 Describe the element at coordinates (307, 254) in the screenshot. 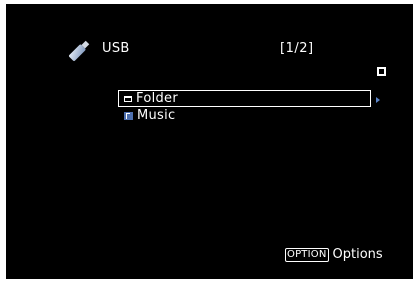

I see `option-key-label: OPTION` at that location.